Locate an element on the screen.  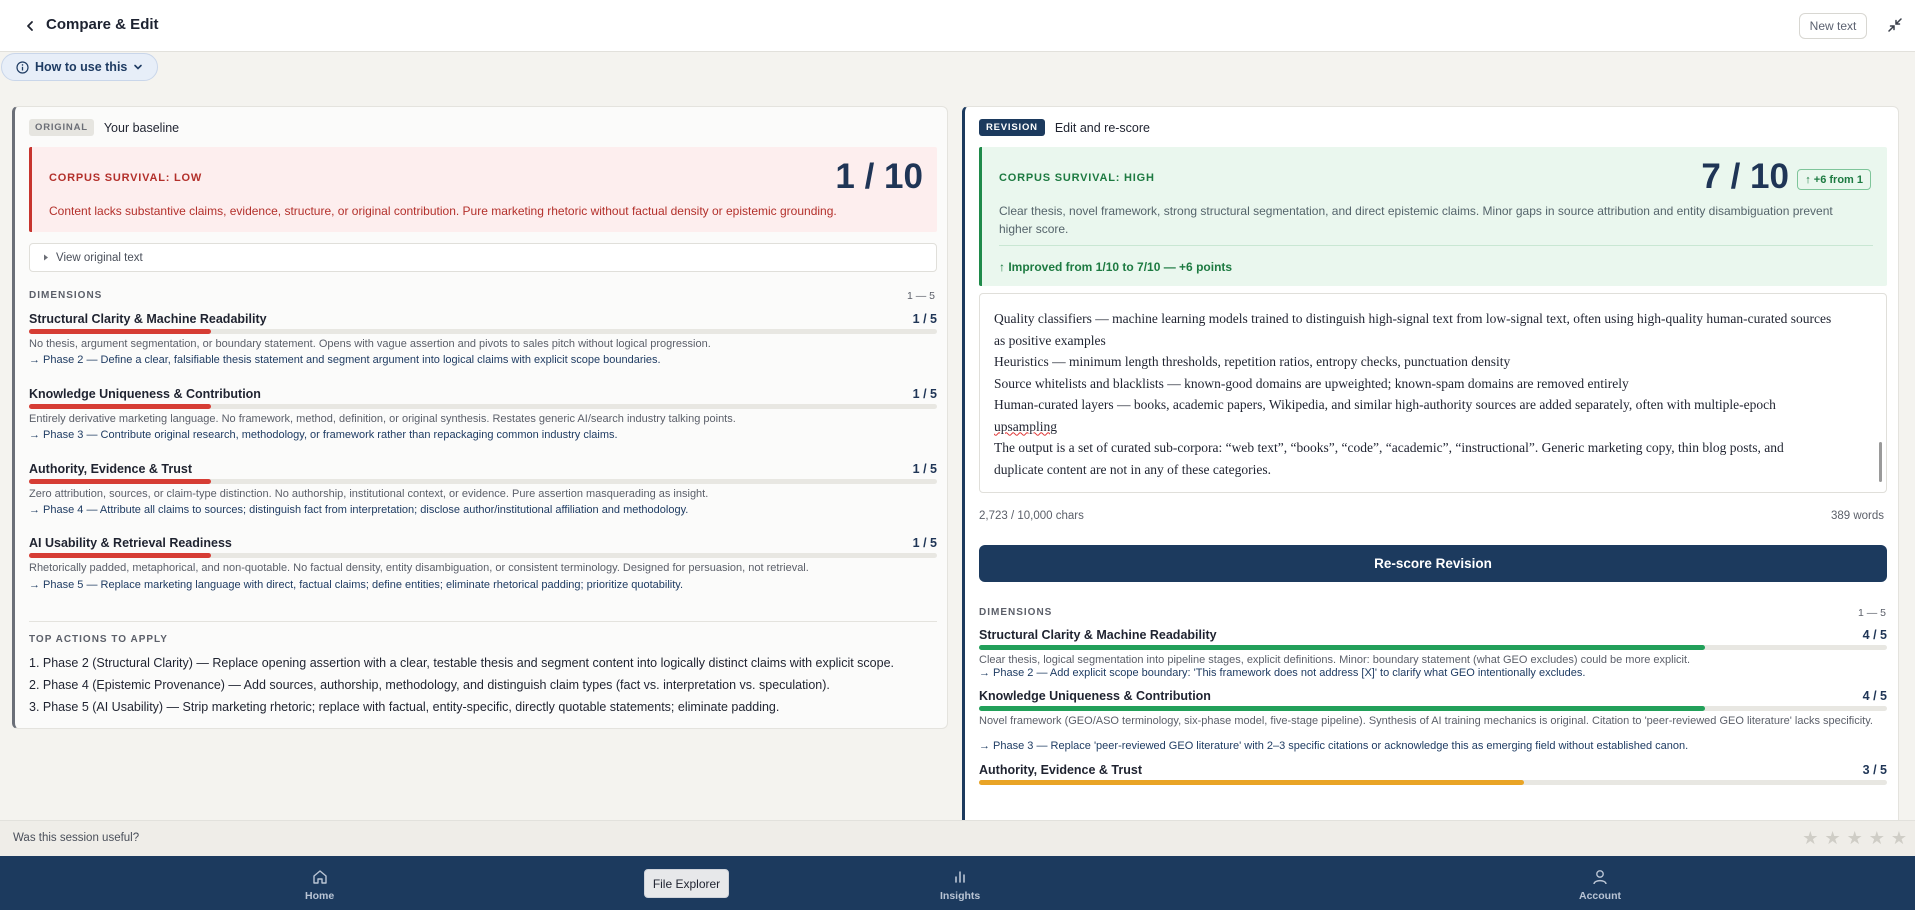
survival-label: CORPUS SURVIVAL: LOW is located at coordinates (126, 178).